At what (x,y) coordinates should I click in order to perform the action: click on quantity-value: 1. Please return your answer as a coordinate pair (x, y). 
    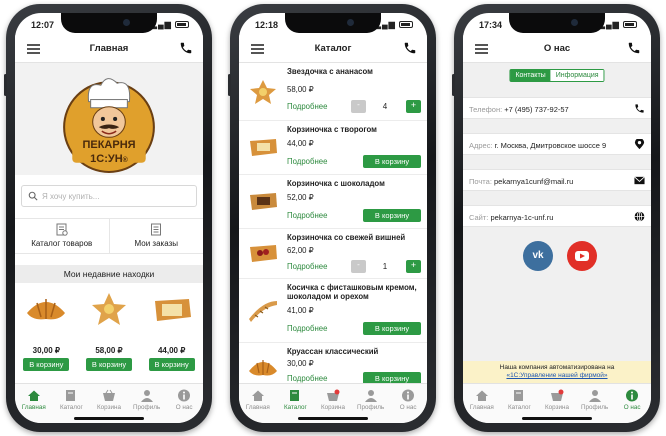
    Looking at the image, I should click on (385, 266).